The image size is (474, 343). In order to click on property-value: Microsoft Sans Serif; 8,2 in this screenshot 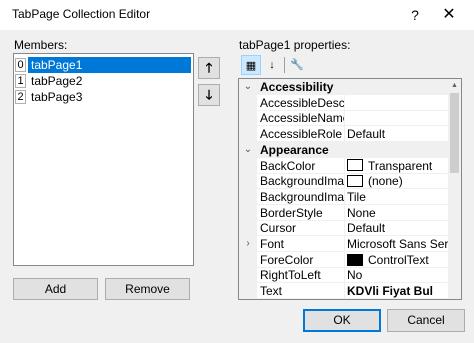, I will do `click(396, 244)`.